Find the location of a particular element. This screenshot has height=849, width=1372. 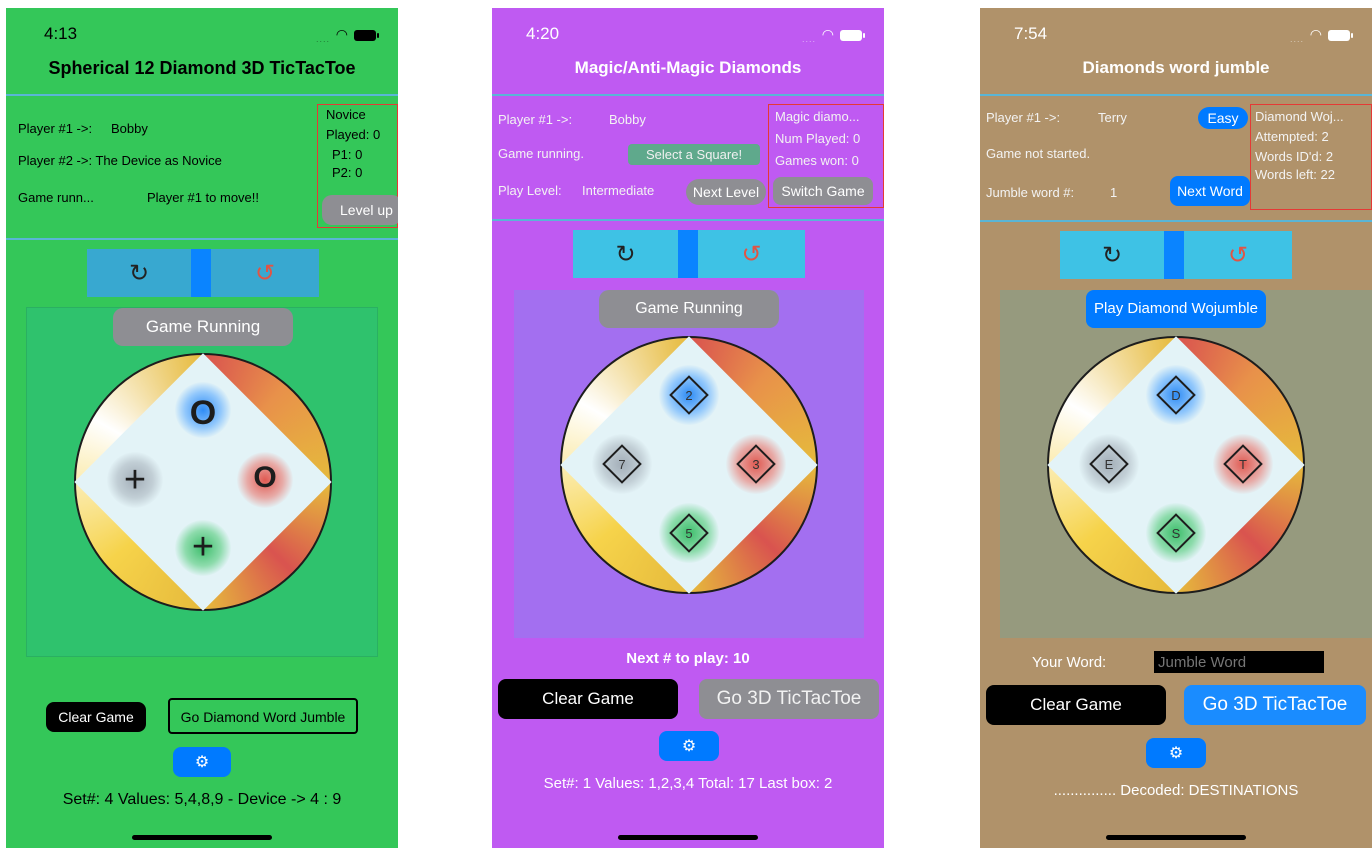

next-word-button: Next Word is located at coordinates (1210, 191).